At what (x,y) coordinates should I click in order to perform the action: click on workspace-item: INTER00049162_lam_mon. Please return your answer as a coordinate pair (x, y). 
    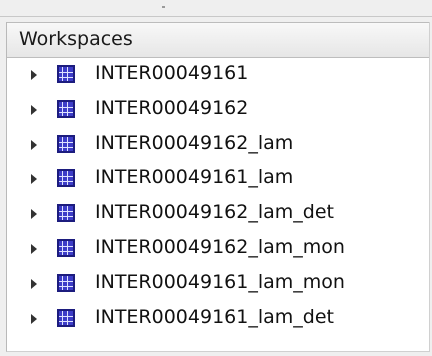
    Looking at the image, I should click on (218, 249).